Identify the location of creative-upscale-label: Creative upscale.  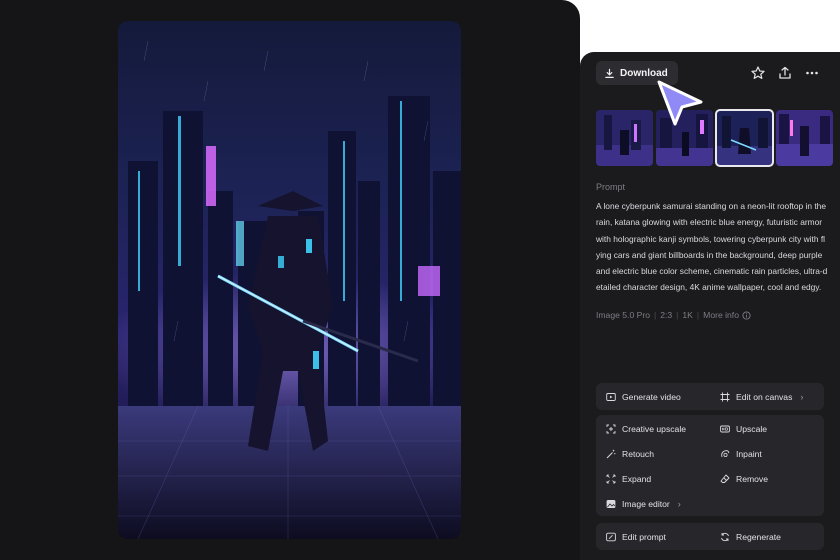
(654, 429).